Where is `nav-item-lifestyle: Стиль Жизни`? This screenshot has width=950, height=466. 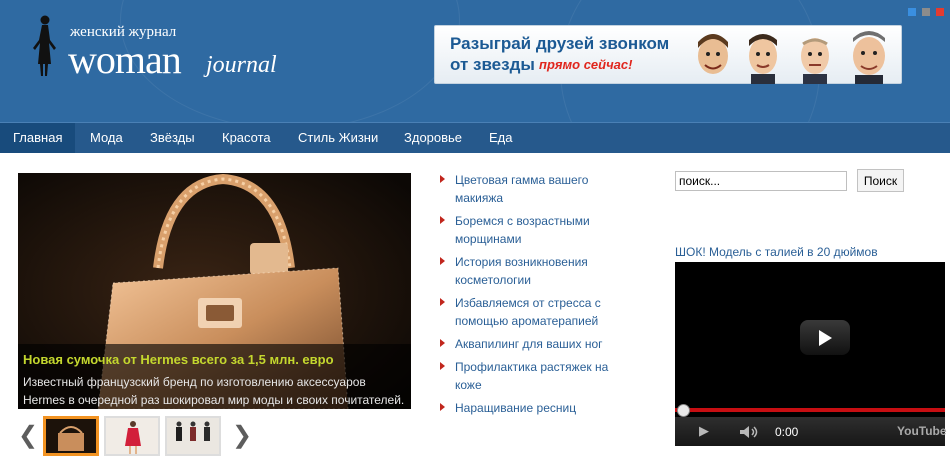 nav-item-lifestyle: Стиль Жизни is located at coordinates (338, 138).